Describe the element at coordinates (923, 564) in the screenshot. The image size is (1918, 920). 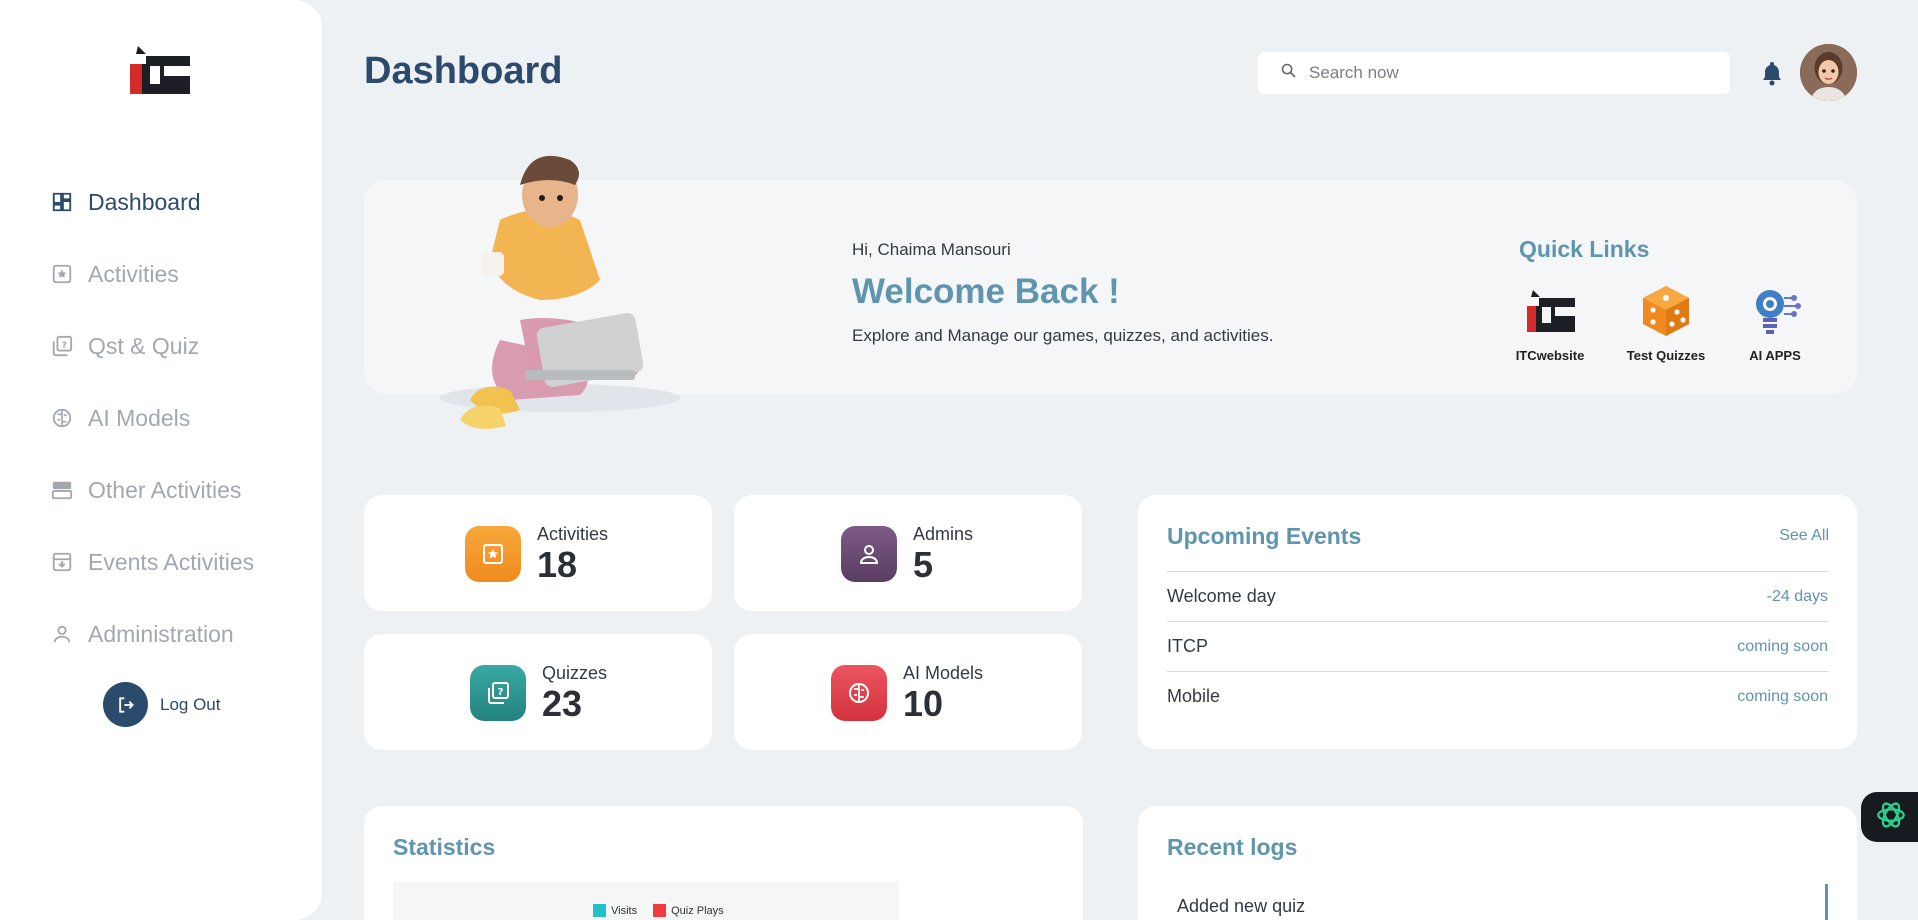
I see `stat-value: 5` at that location.